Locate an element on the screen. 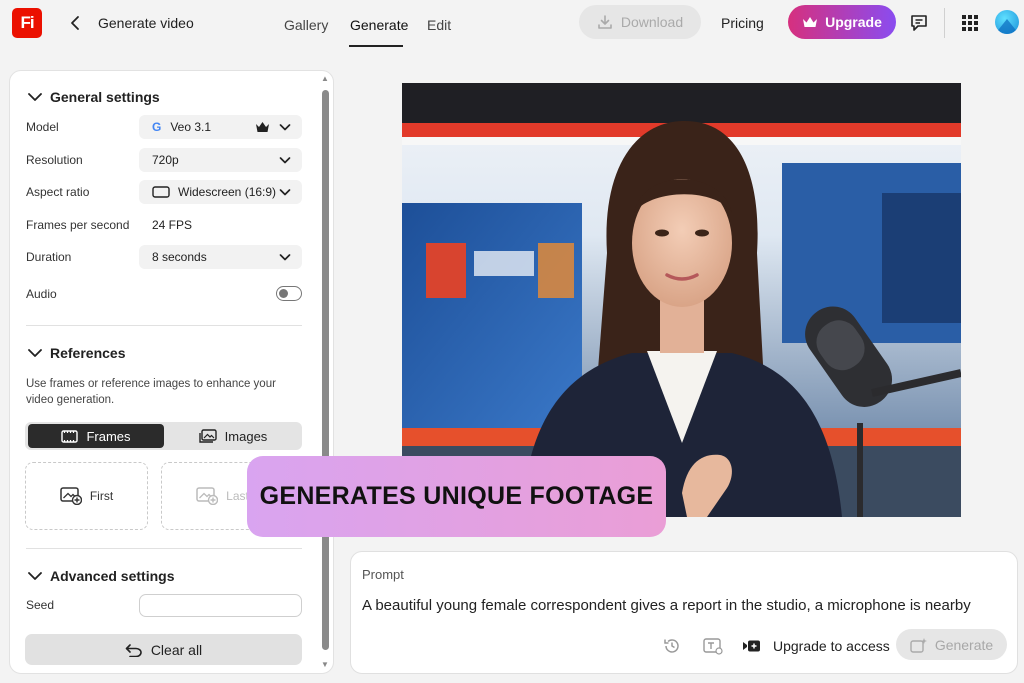 The height and width of the screenshot is (683, 1024). pricing-link: Pricing is located at coordinates (742, 23).